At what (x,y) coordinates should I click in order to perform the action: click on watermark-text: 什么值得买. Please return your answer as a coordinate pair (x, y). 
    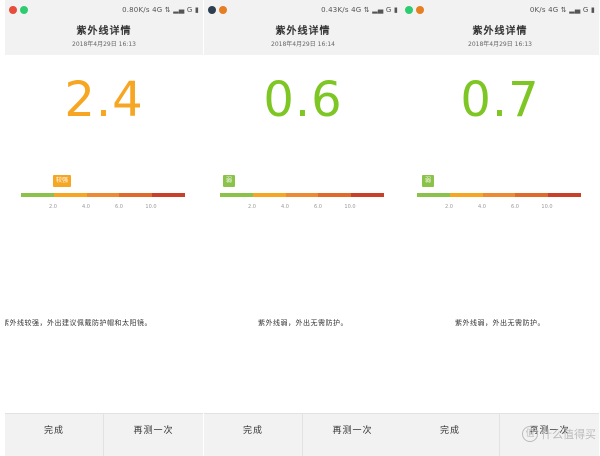
    Looking at the image, I should click on (568, 434).